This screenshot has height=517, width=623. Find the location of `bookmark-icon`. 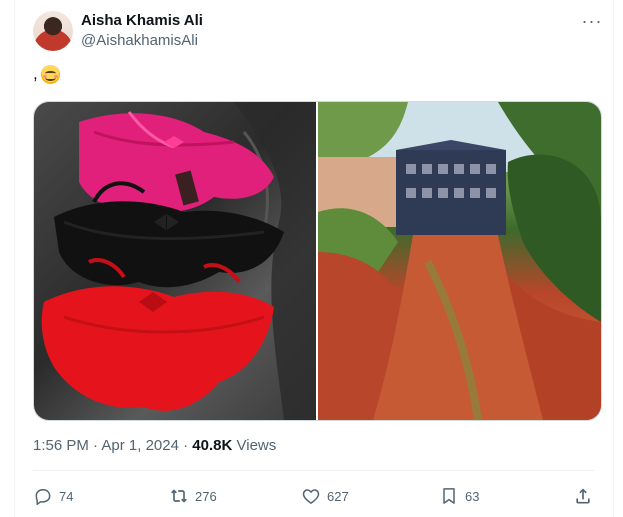

bookmark-icon is located at coordinates (449, 496).